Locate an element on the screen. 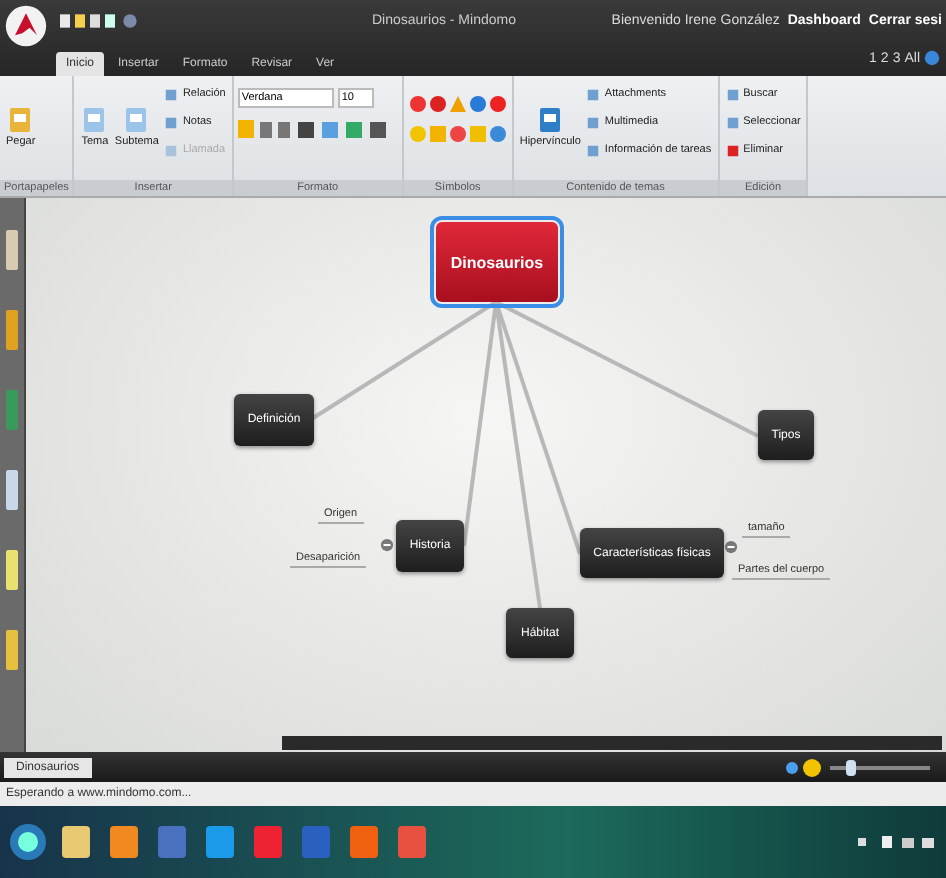 This screenshot has height=878, width=946. start-button-icon is located at coordinates (28, 842).